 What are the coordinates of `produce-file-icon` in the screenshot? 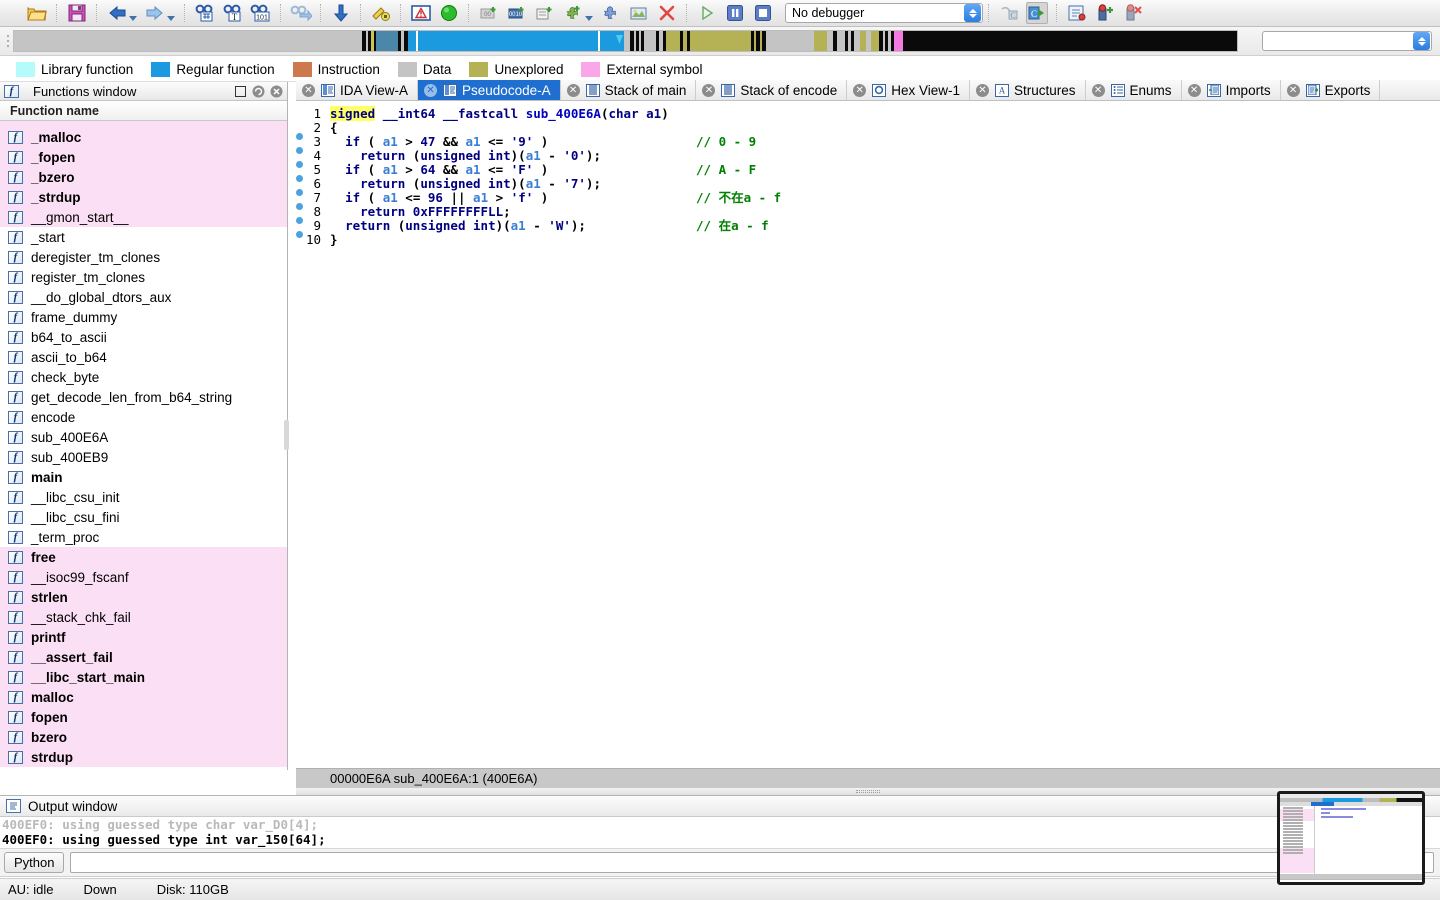 It's located at (381, 13).